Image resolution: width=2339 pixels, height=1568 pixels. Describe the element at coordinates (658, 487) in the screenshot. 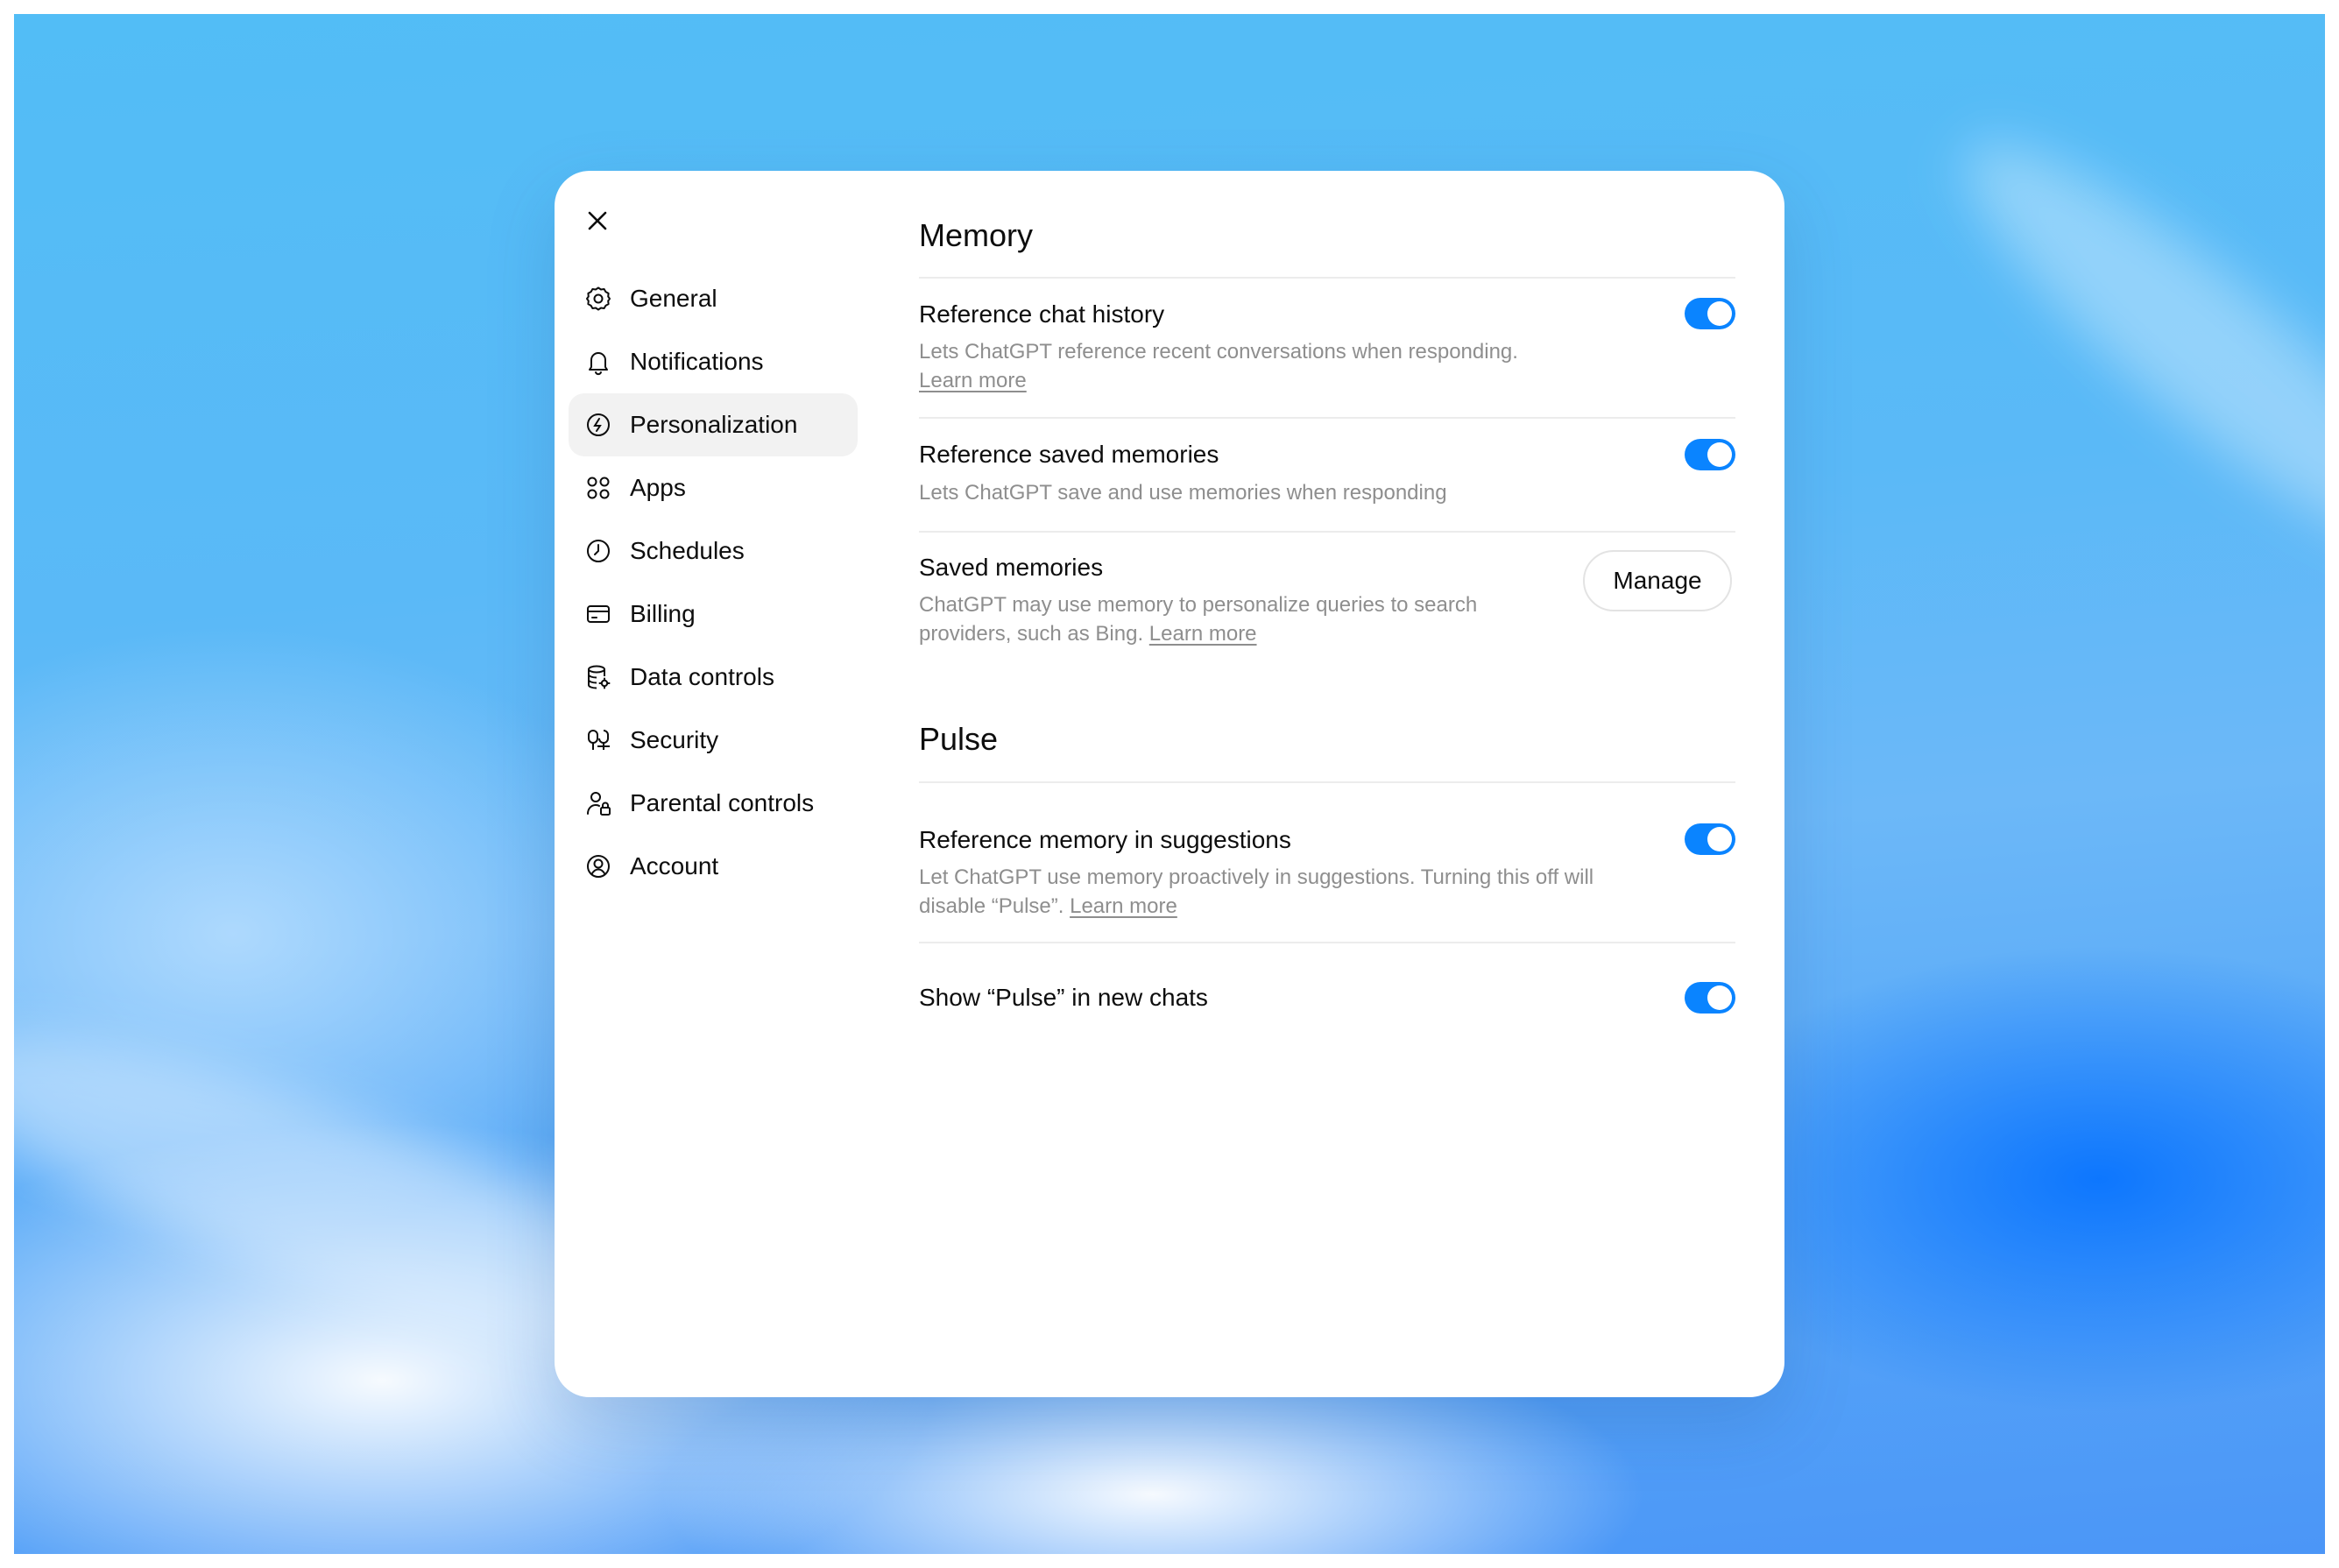

I see `sidebar-item-label: Apps` at that location.